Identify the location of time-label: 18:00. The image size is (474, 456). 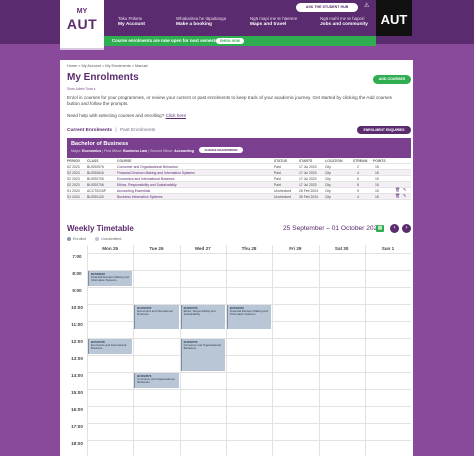
(77, 443).